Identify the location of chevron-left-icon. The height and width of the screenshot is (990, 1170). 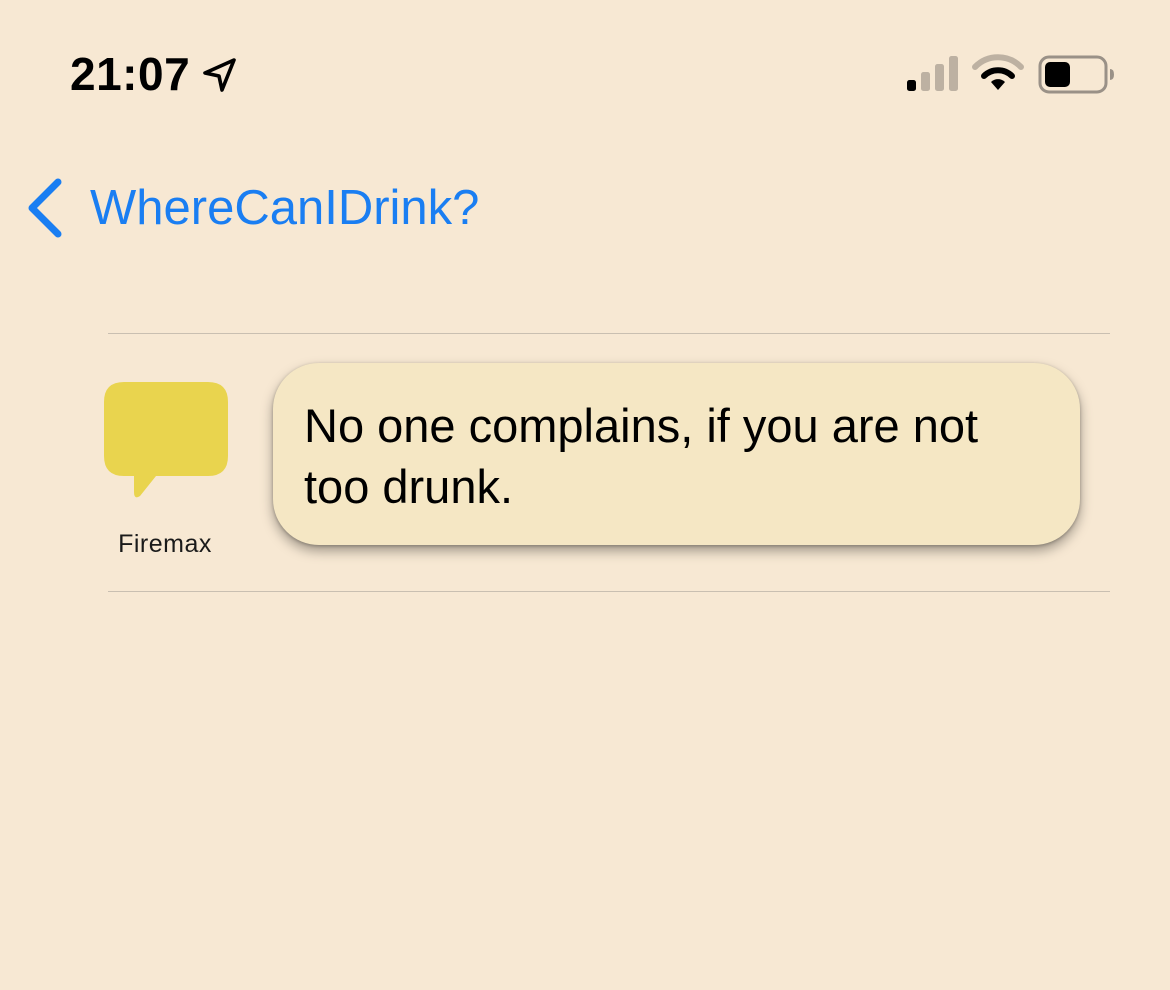
(45, 208).